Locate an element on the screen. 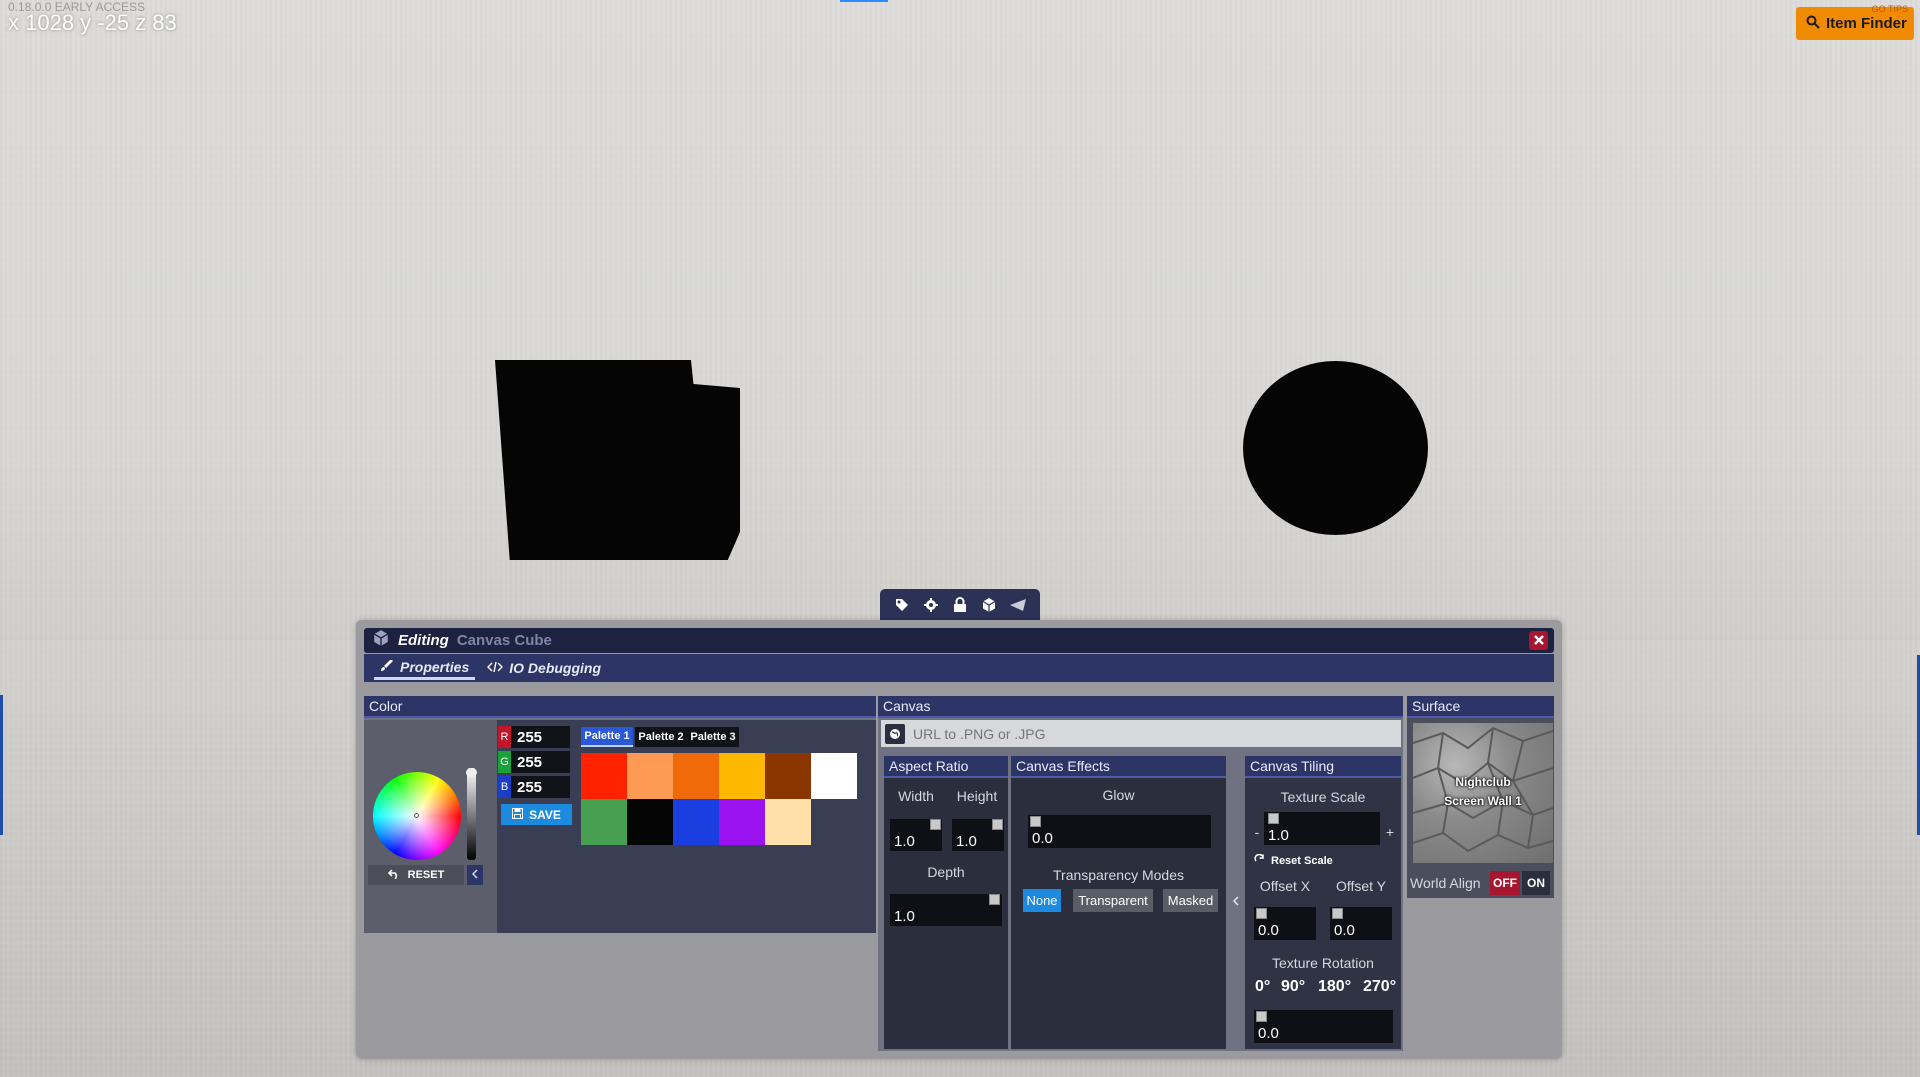  offset-y-label: Offset Y is located at coordinates (1361, 886).